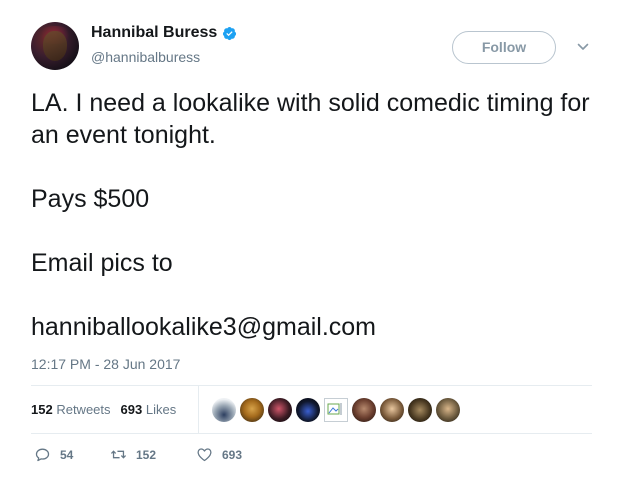  I want to click on reply-count: 54, so click(67, 454).